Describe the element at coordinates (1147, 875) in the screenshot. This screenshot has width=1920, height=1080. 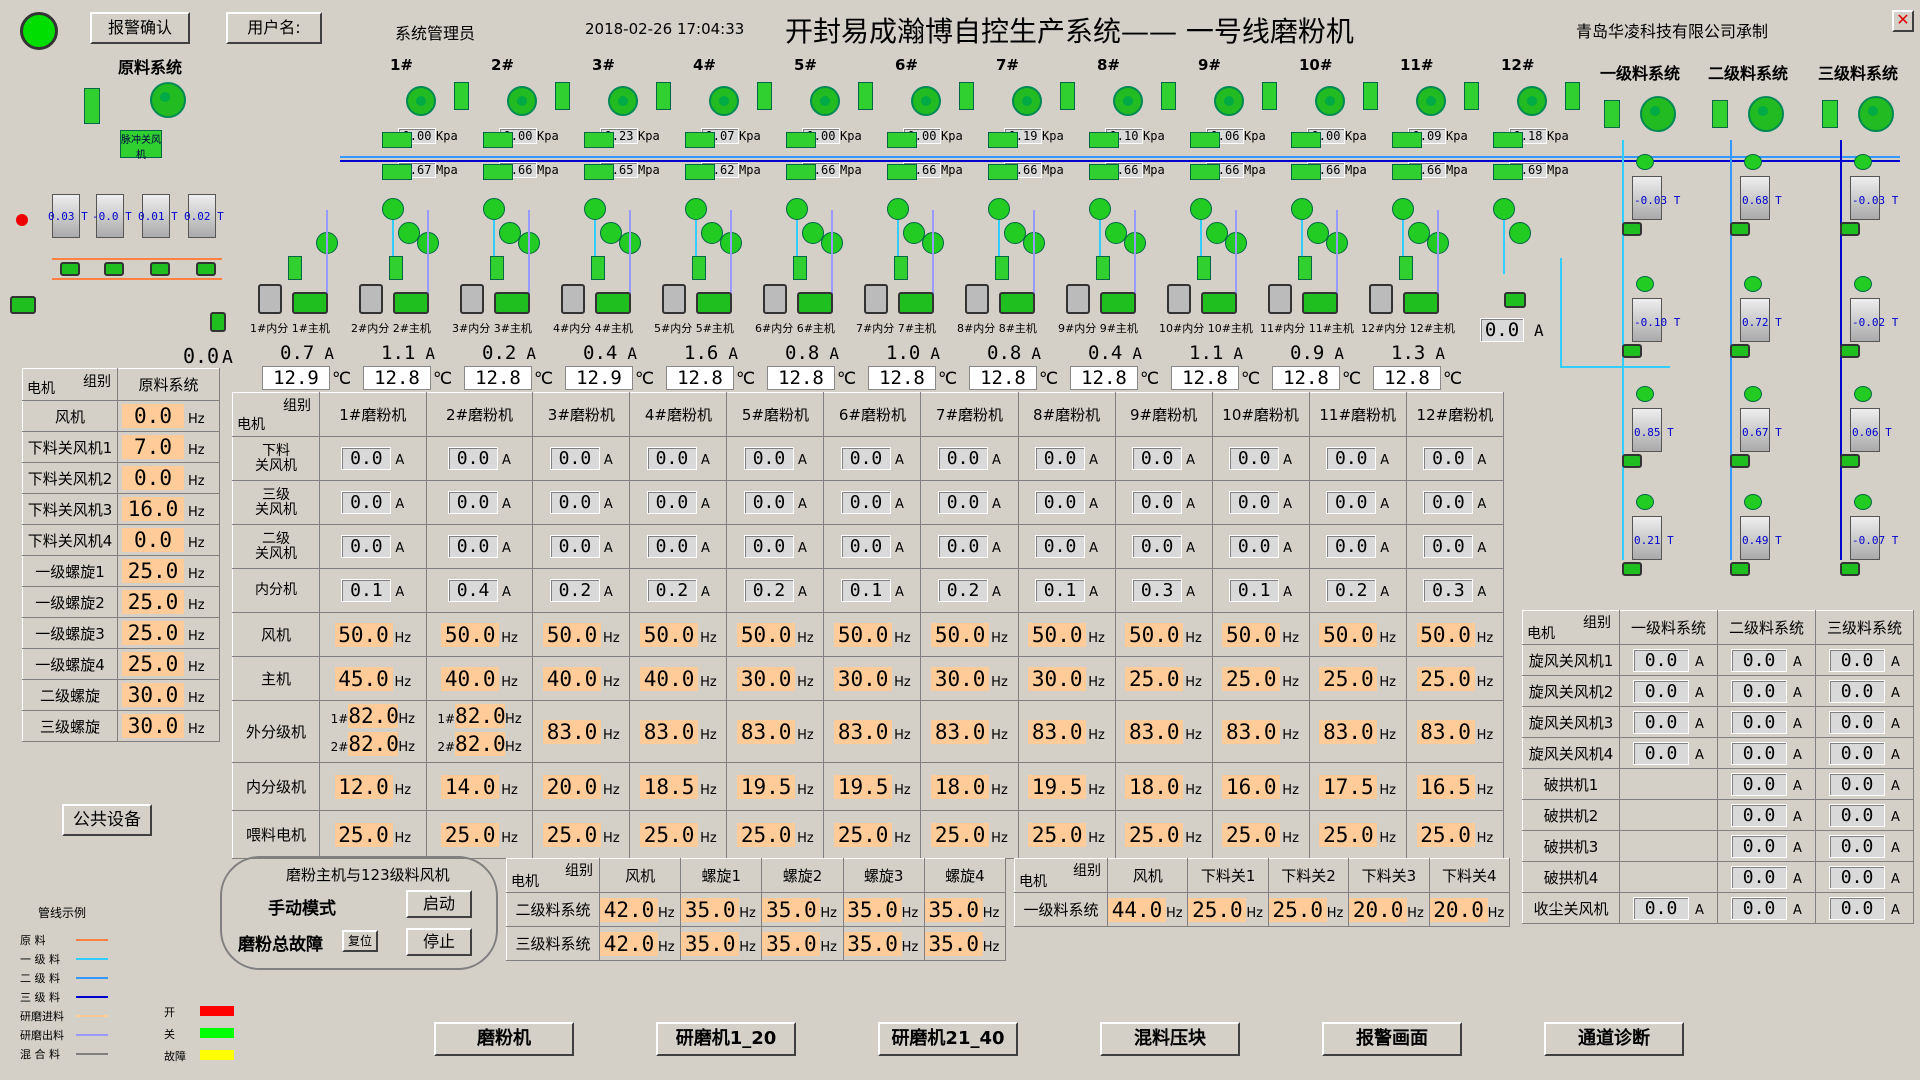
I see `l1-col-header: 风机` at that location.